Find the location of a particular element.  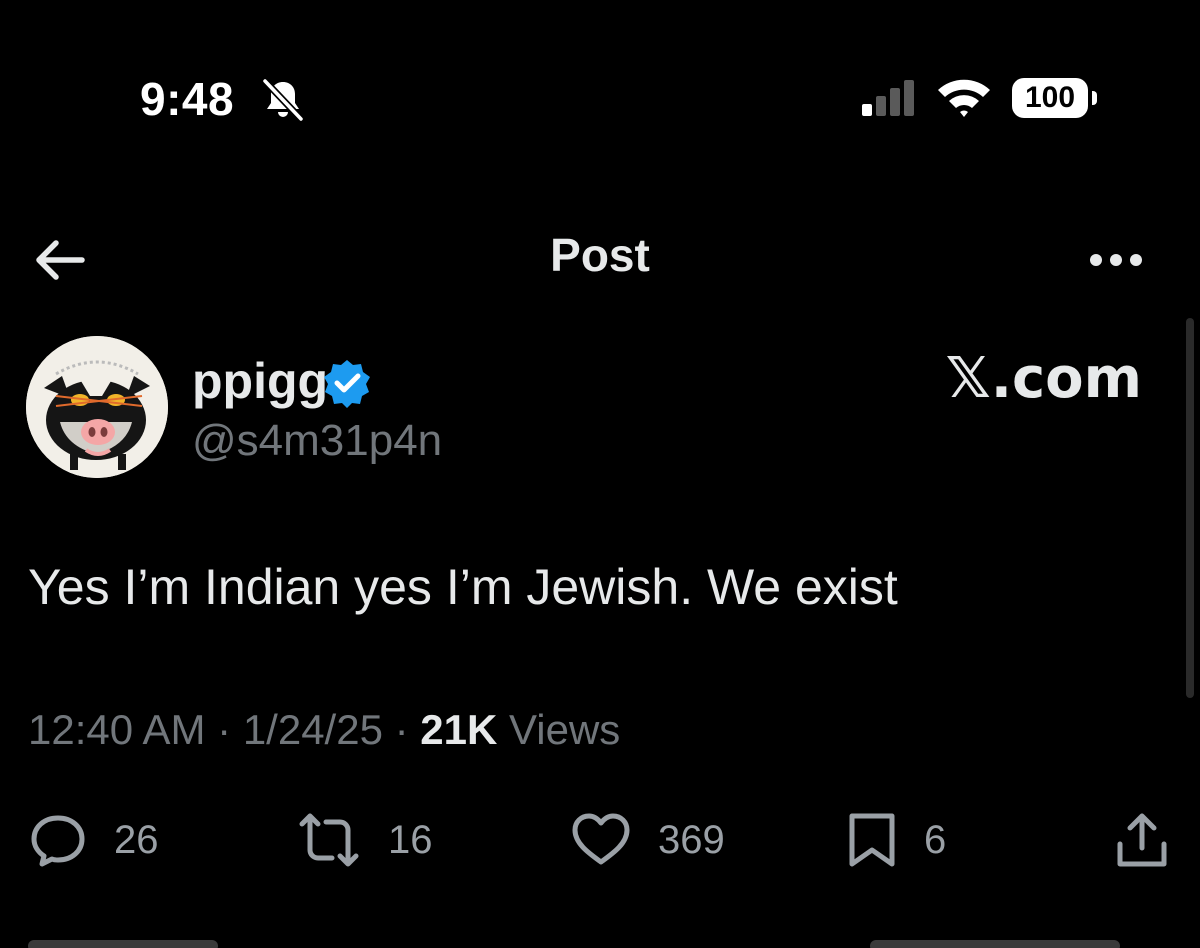

page-title: Post is located at coordinates (600, 255).